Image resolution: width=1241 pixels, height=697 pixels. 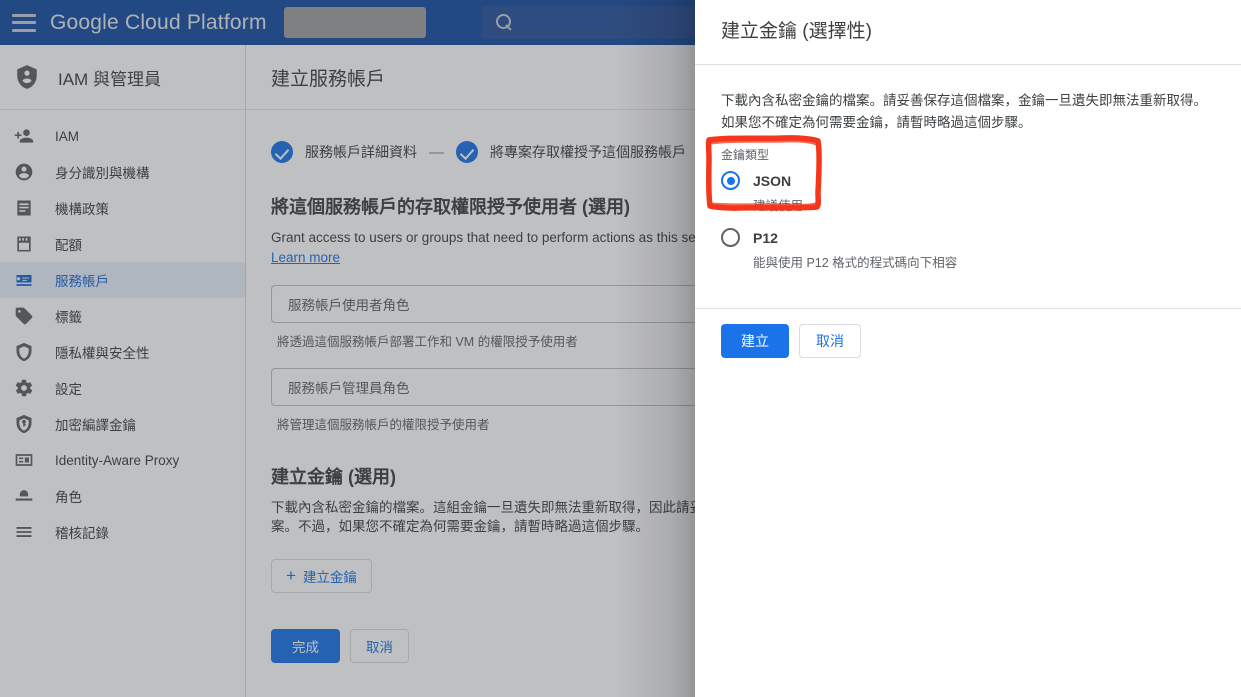 What do you see at coordinates (24, 532) in the screenshot?
I see `list-log-icon` at bounding box center [24, 532].